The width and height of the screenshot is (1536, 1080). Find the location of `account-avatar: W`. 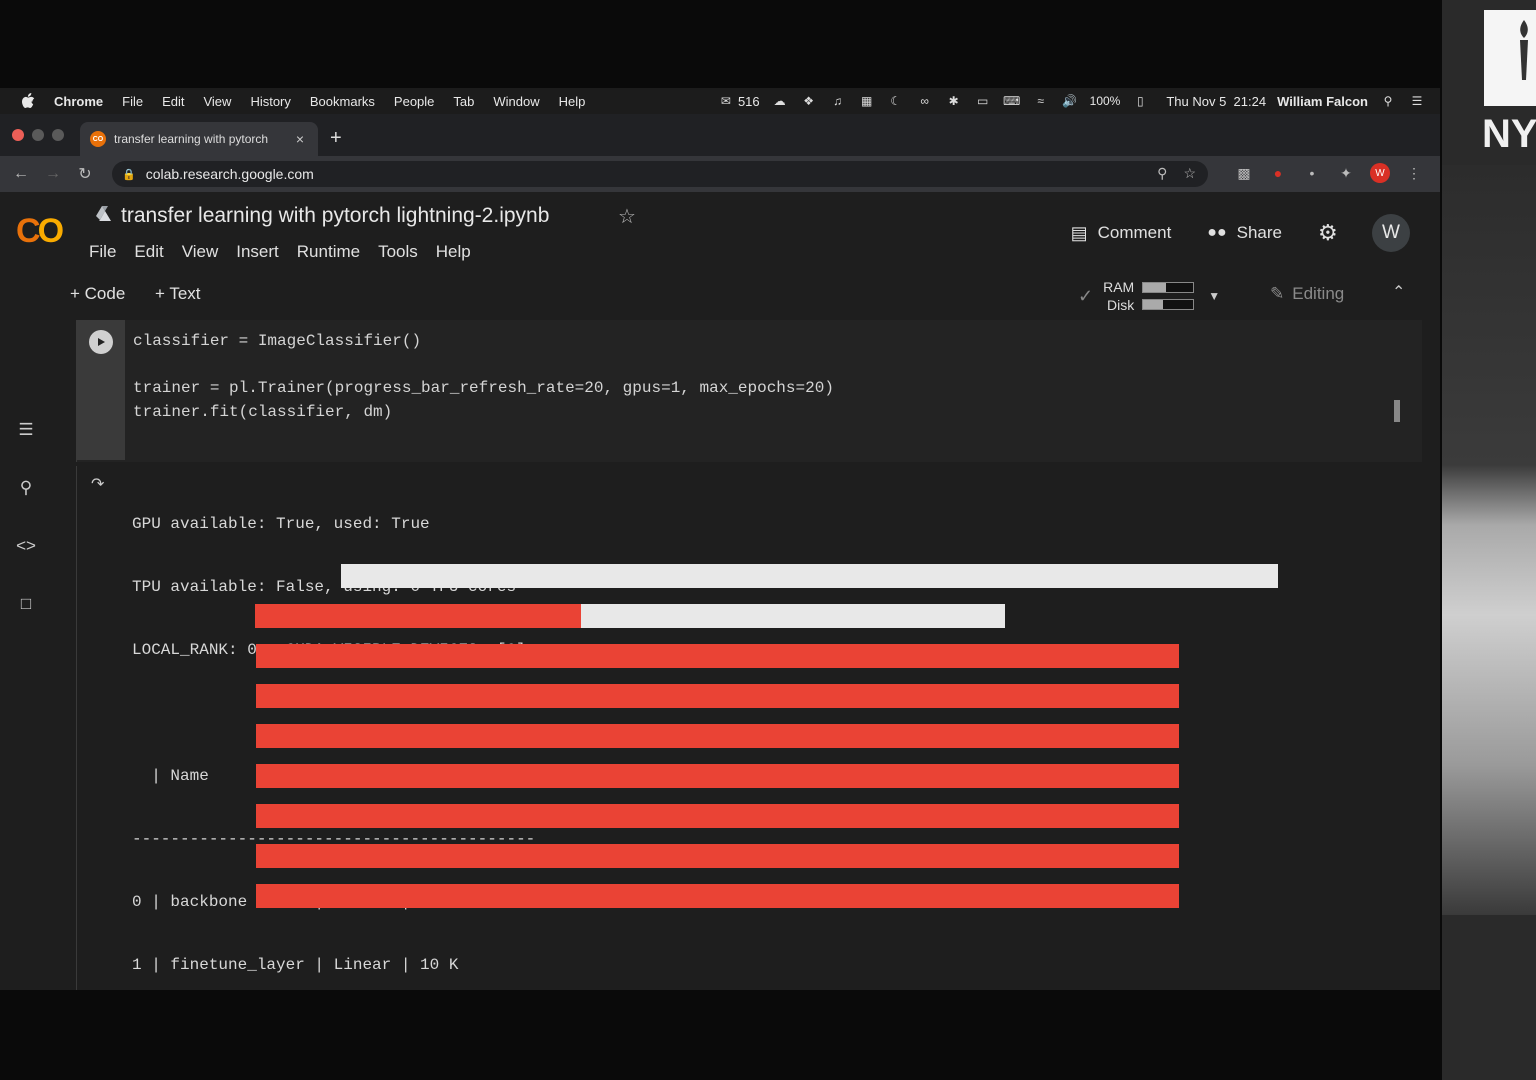

account-avatar: W is located at coordinates (1391, 233).